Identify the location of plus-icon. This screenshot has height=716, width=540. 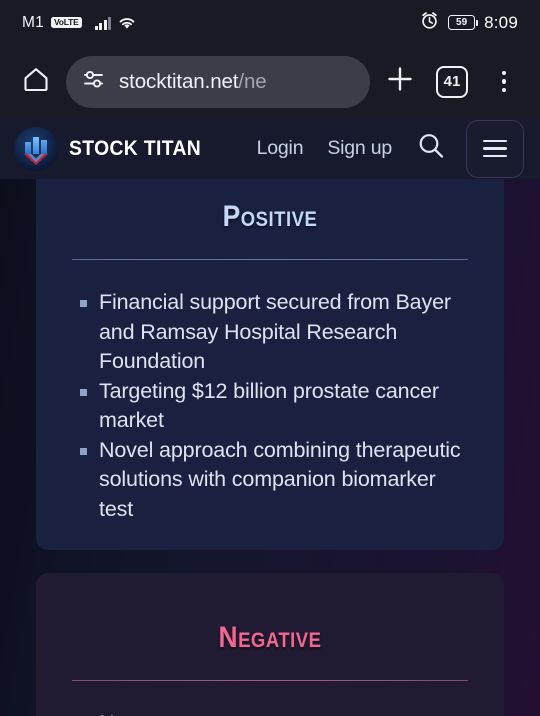
(400, 81).